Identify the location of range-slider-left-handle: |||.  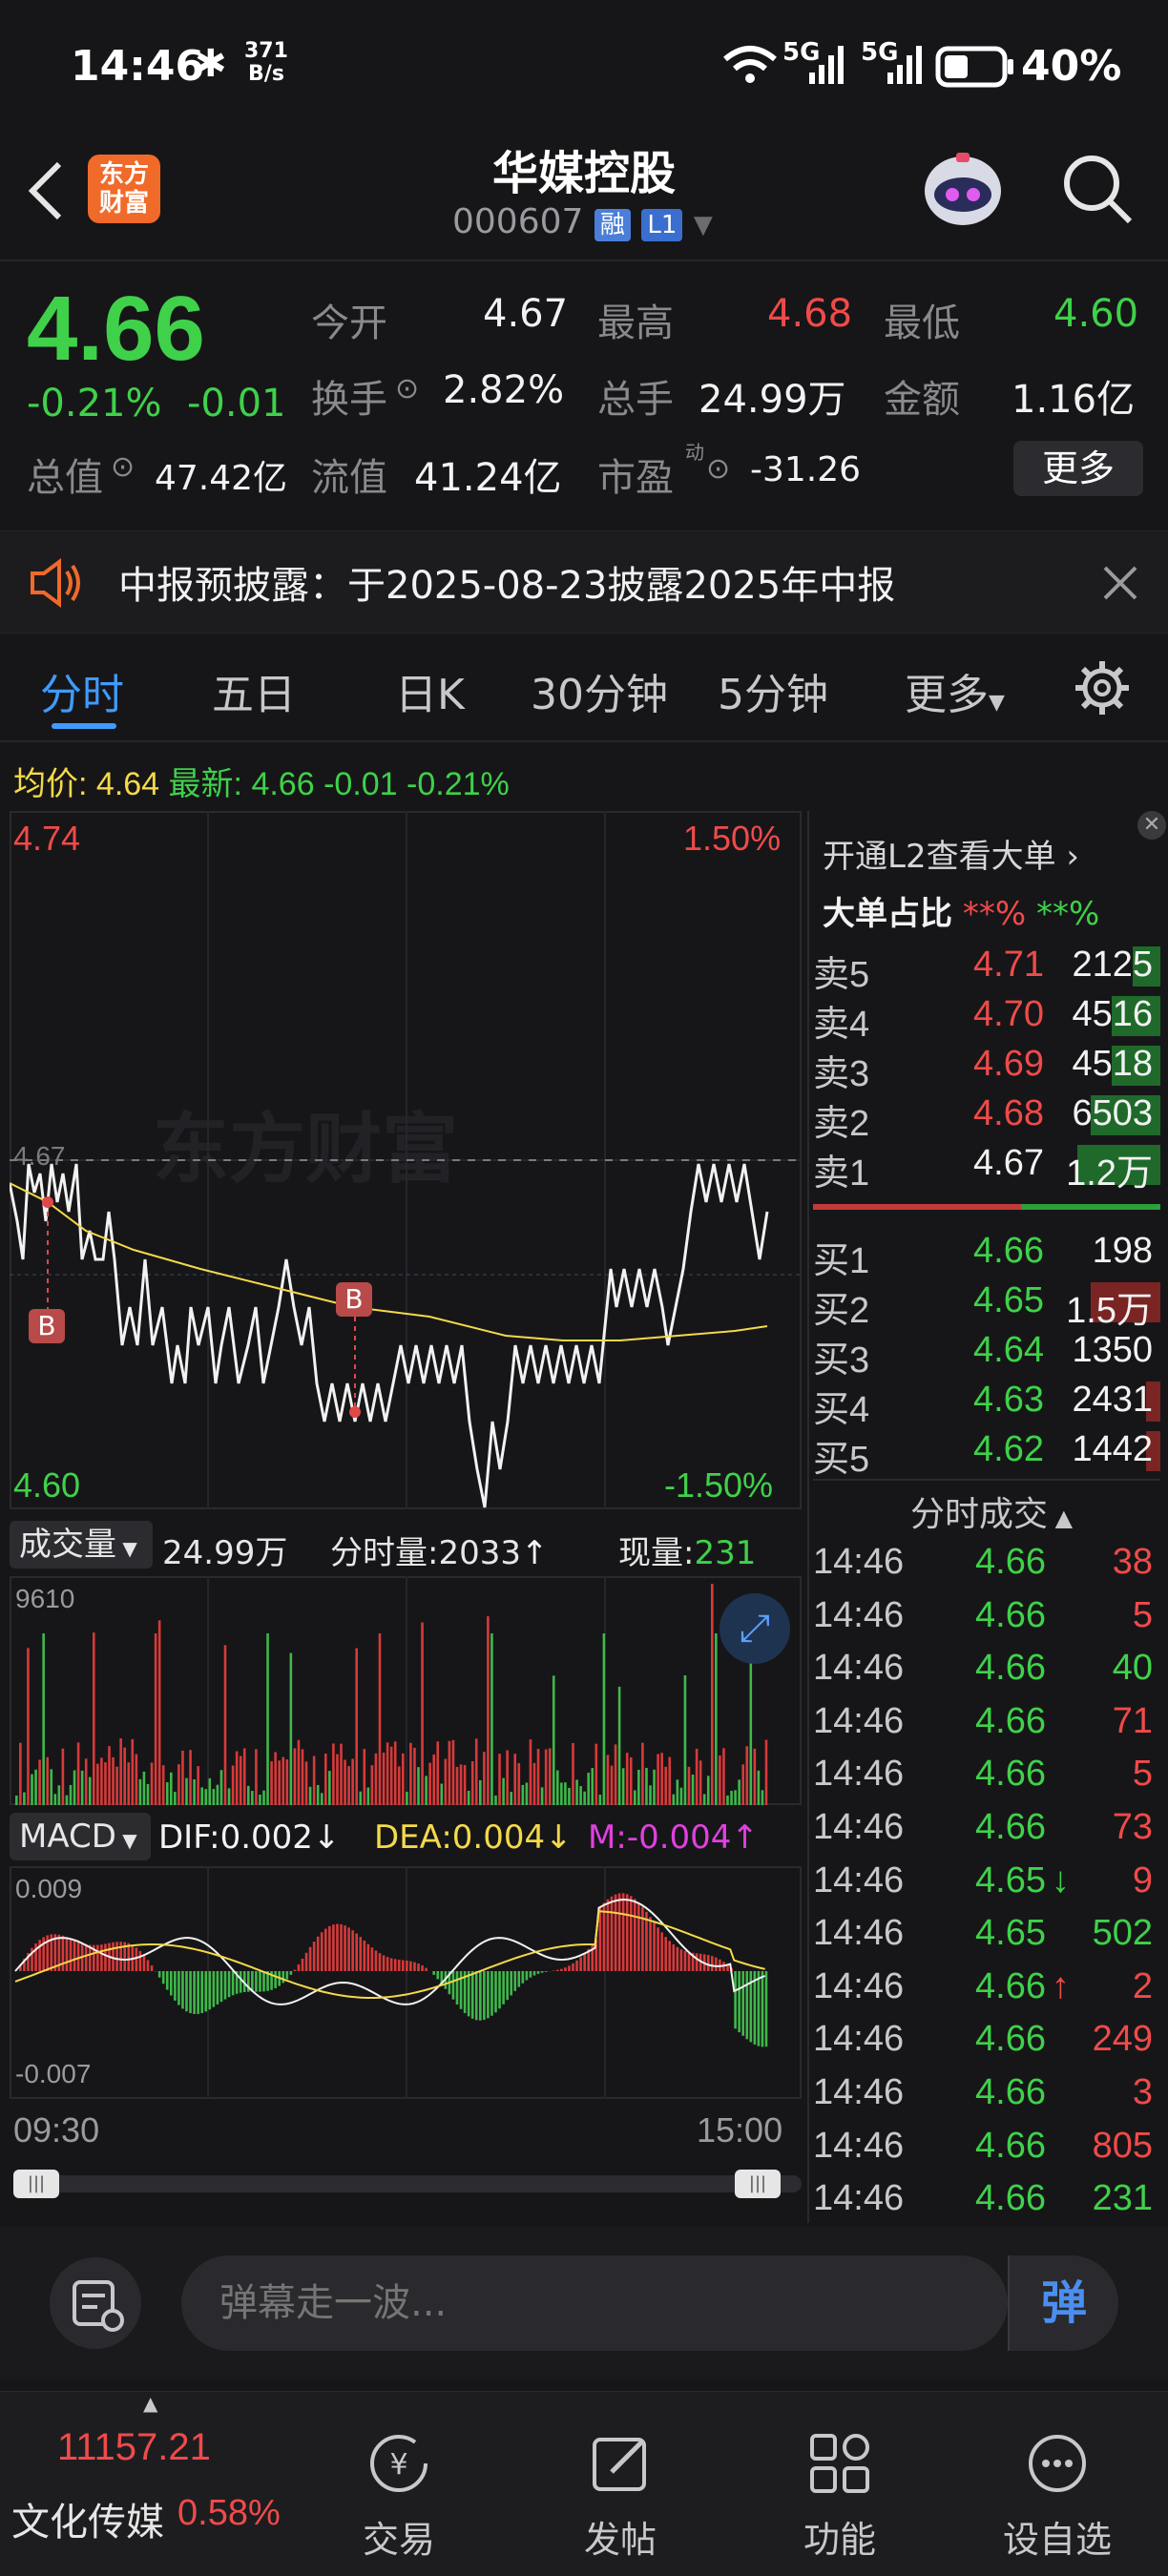
(36, 2184).